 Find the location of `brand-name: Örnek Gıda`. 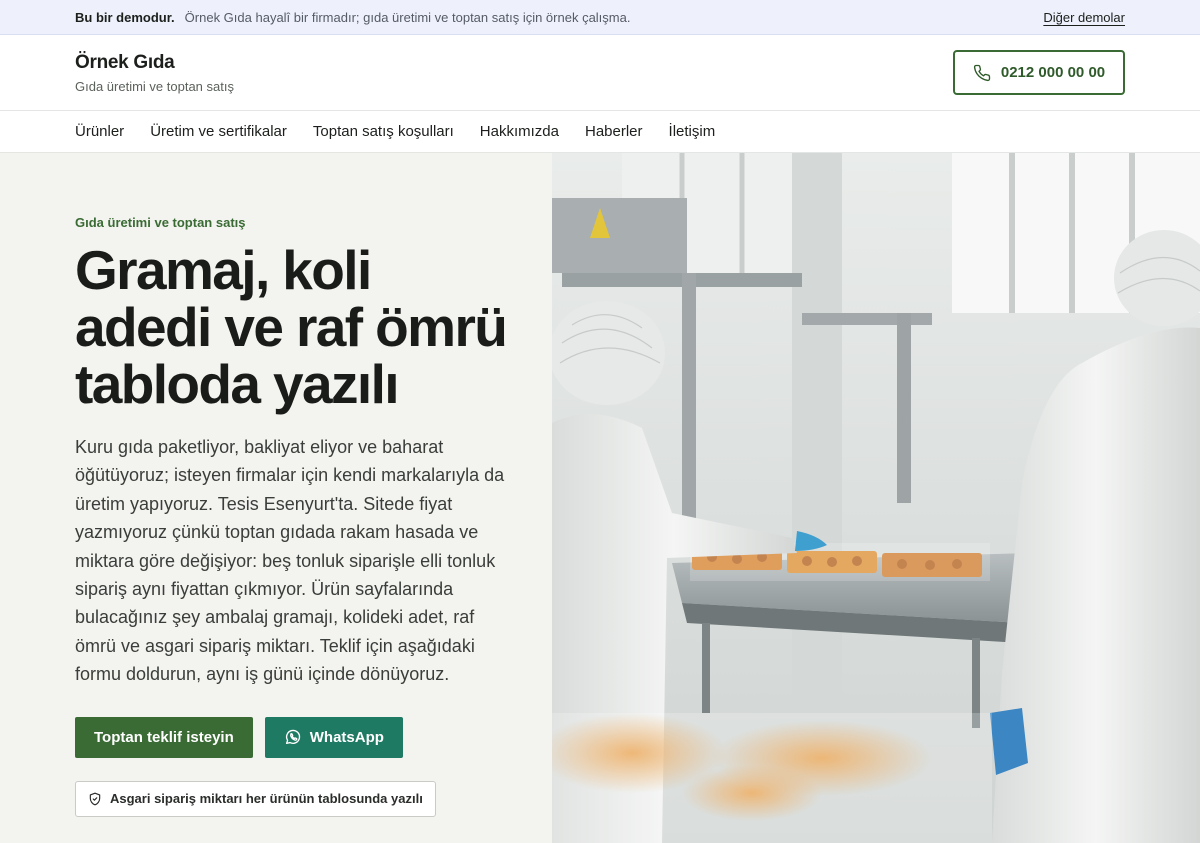

brand-name: Örnek Gıda is located at coordinates (125, 62).